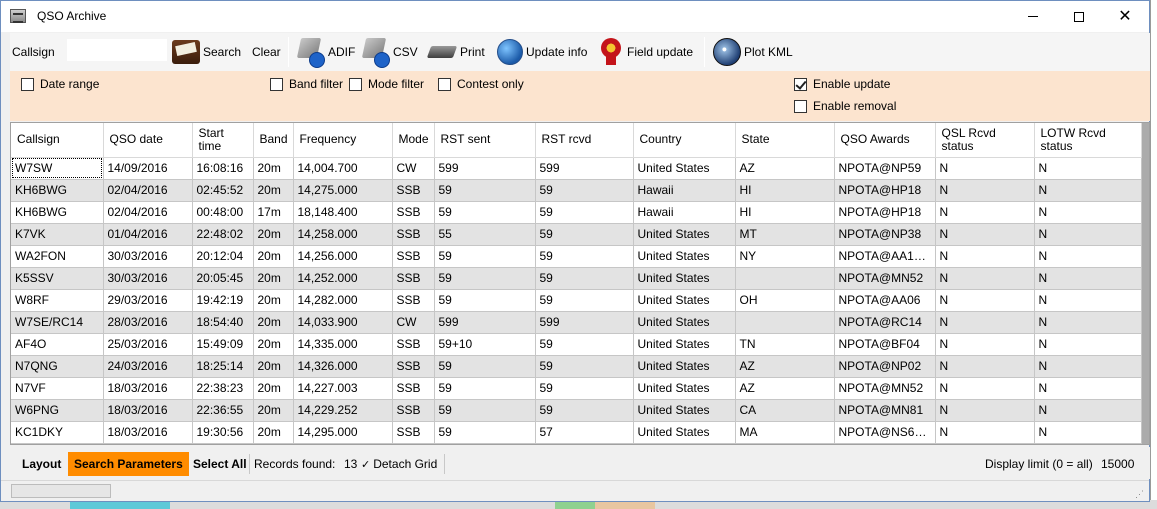  I want to click on column-header: Band, so click(273, 140).